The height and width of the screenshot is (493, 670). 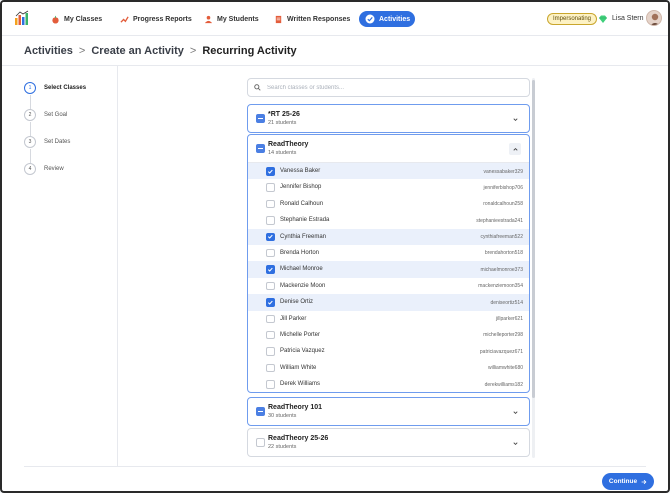 What do you see at coordinates (388, 351) in the screenshot?
I see `student-row: Patricia Vazquez patriciavazquez671` at bounding box center [388, 351].